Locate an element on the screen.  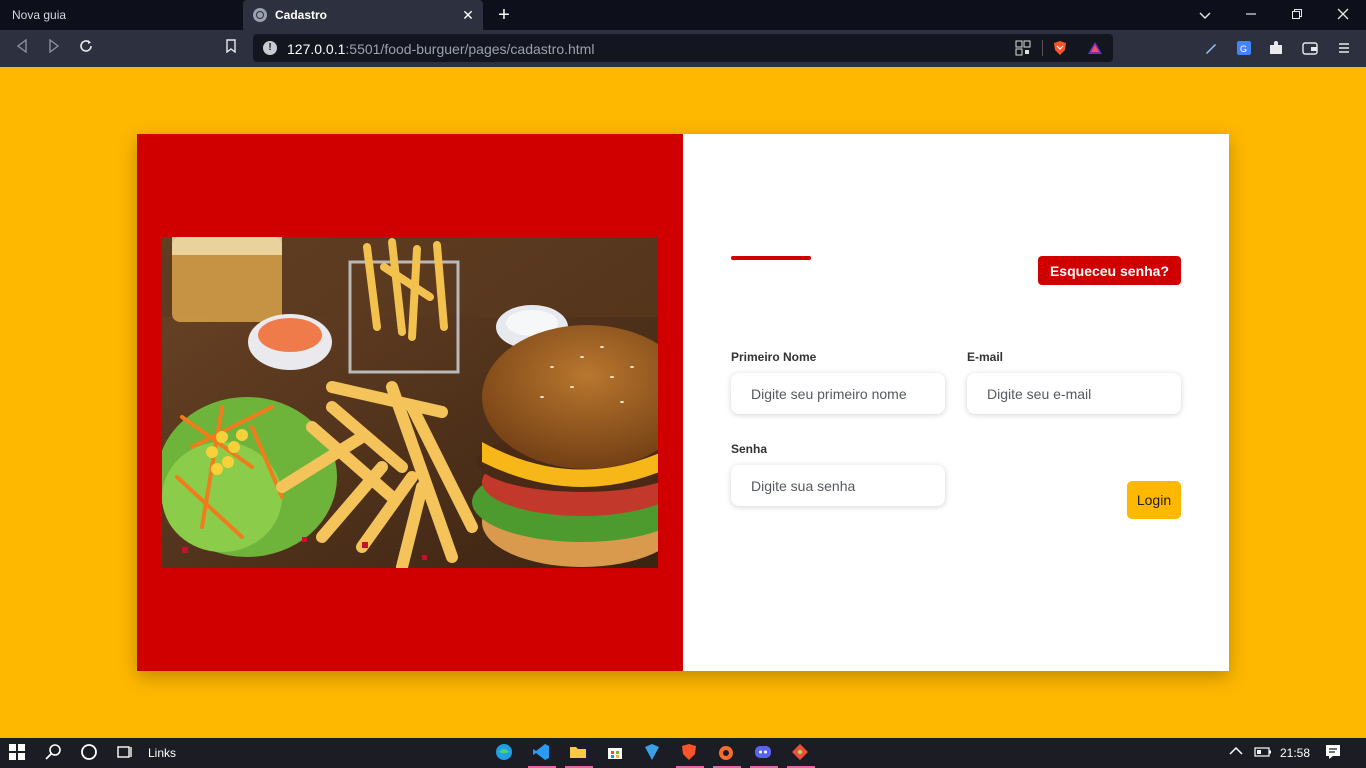
notification-icon is located at coordinates (1334, 753).